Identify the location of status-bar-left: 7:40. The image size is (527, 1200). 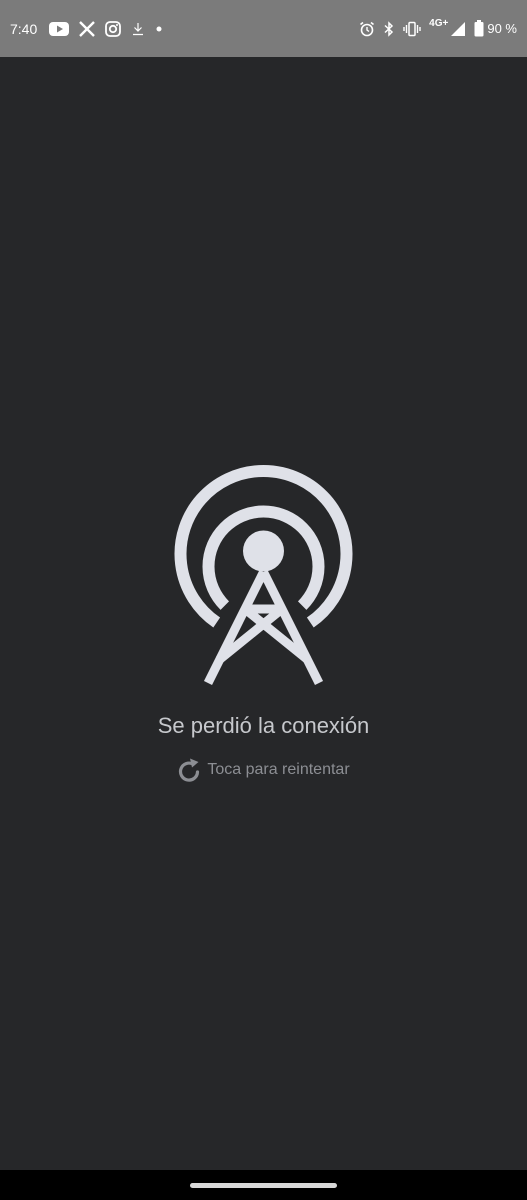
(91, 29).